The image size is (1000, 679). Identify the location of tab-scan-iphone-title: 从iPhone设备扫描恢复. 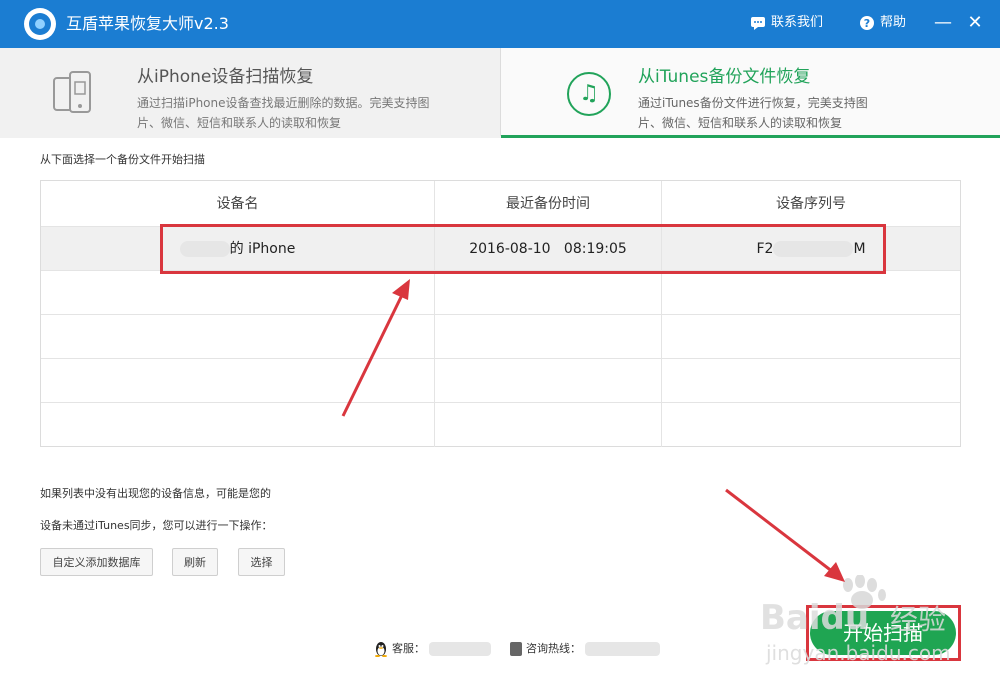
(225, 77).